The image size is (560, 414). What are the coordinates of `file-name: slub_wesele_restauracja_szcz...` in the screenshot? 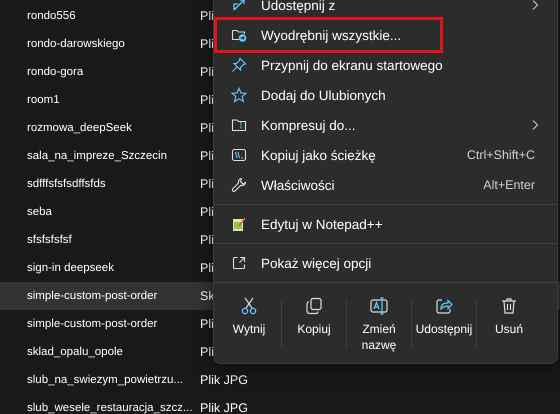 It's located at (110, 408).